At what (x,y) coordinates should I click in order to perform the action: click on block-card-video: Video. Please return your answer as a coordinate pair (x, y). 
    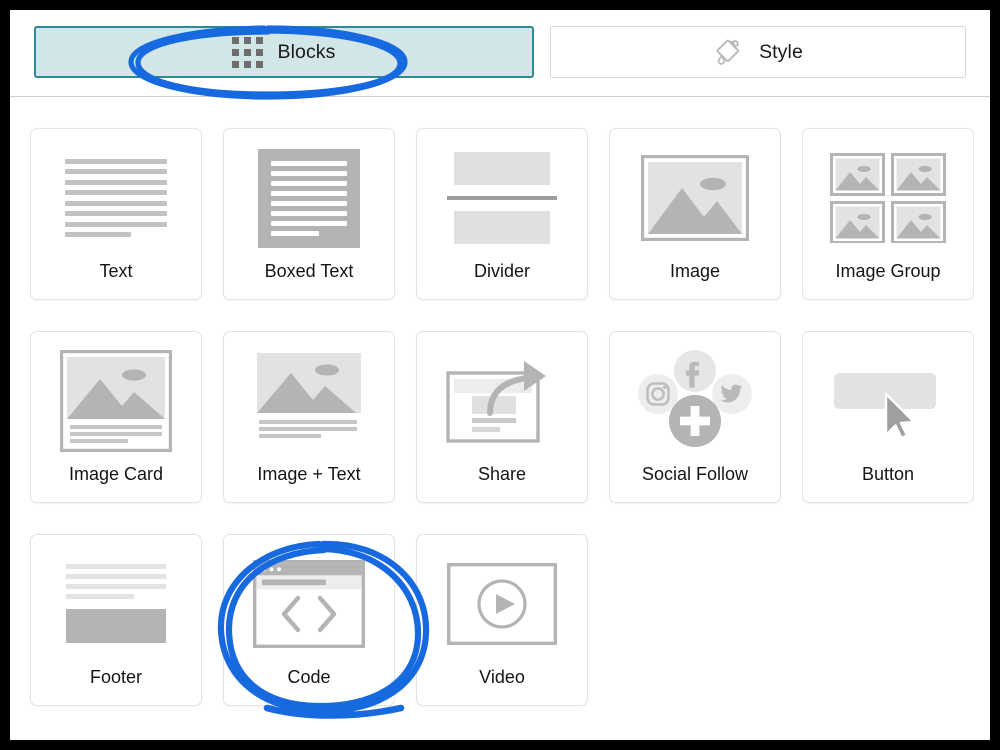
    Looking at the image, I should click on (502, 620).